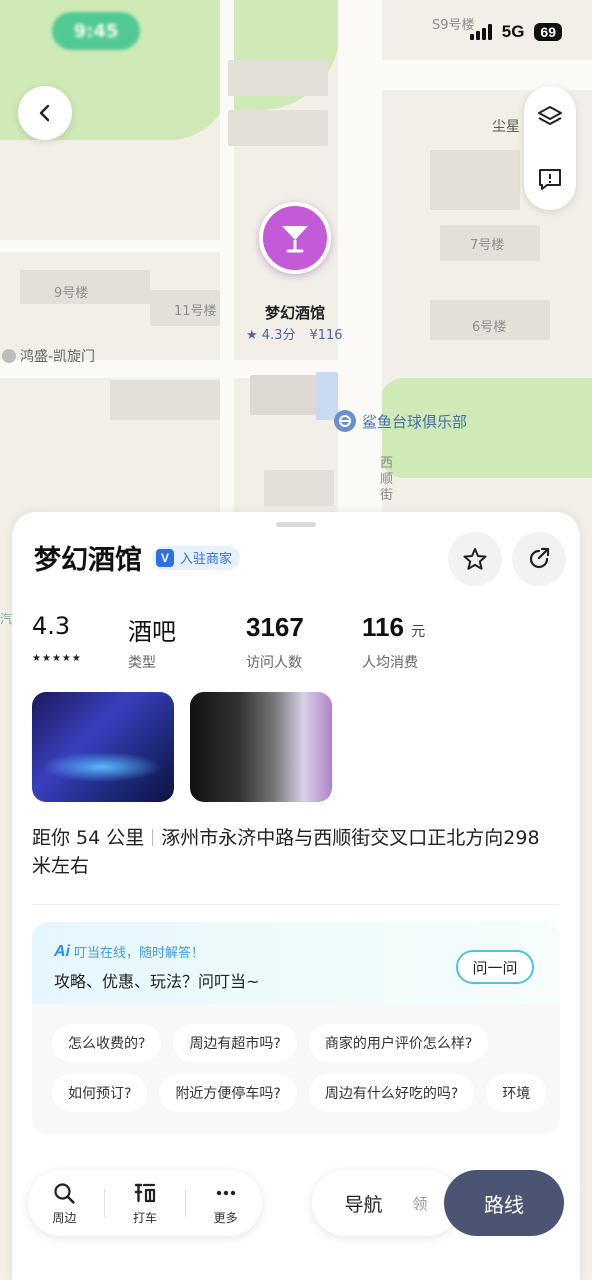 This screenshot has width=592, height=1280. I want to click on more-button: 更多, so click(226, 1203).